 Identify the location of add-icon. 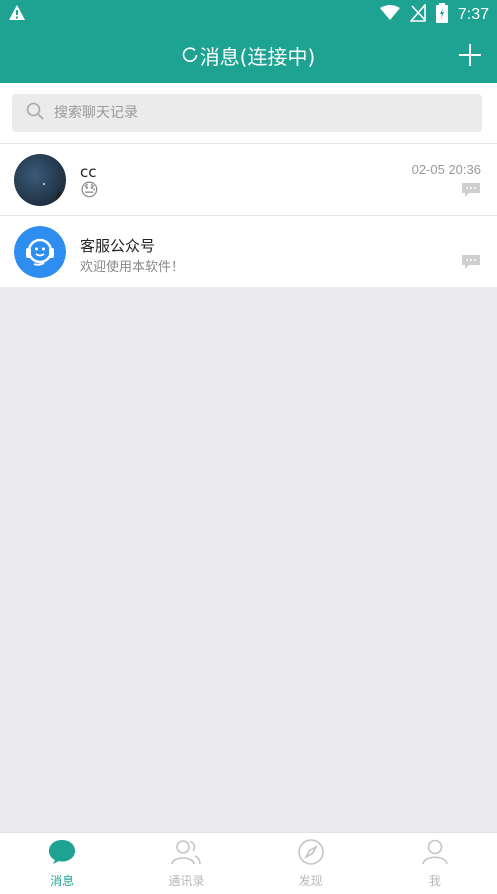
(470, 55).